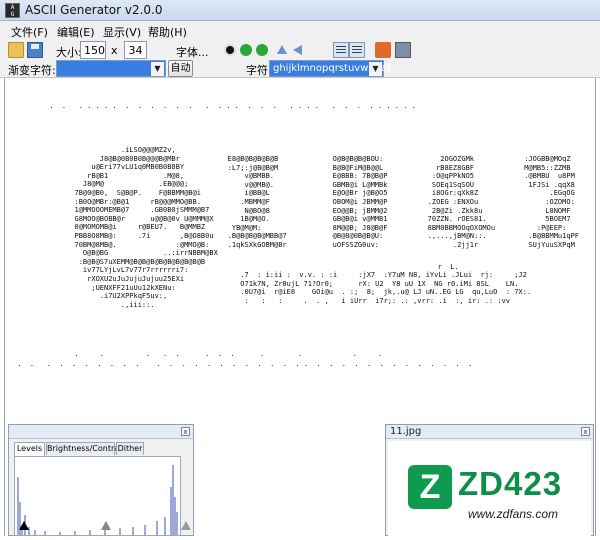  I want to click on menu-bar: 文件(F) 编辑(E) 显示(V) 帮助(H), so click(300, 30).